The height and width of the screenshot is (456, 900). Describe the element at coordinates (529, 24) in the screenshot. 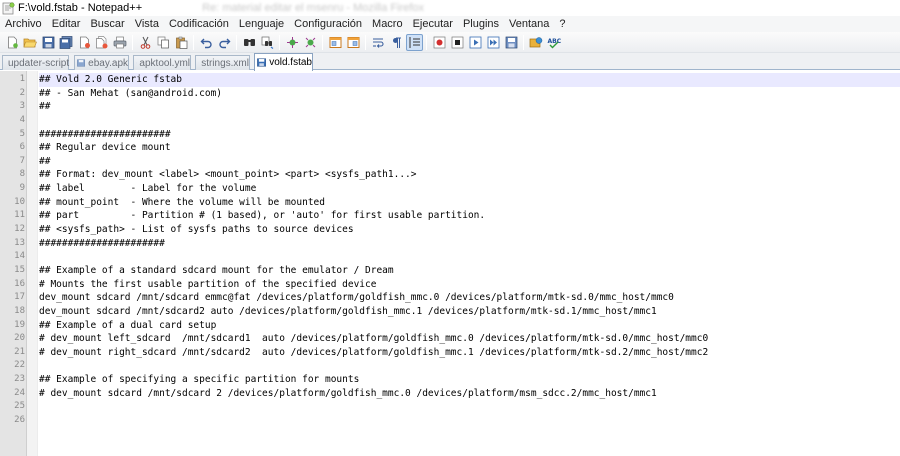

I see `menu-ventana: Ventana` at that location.